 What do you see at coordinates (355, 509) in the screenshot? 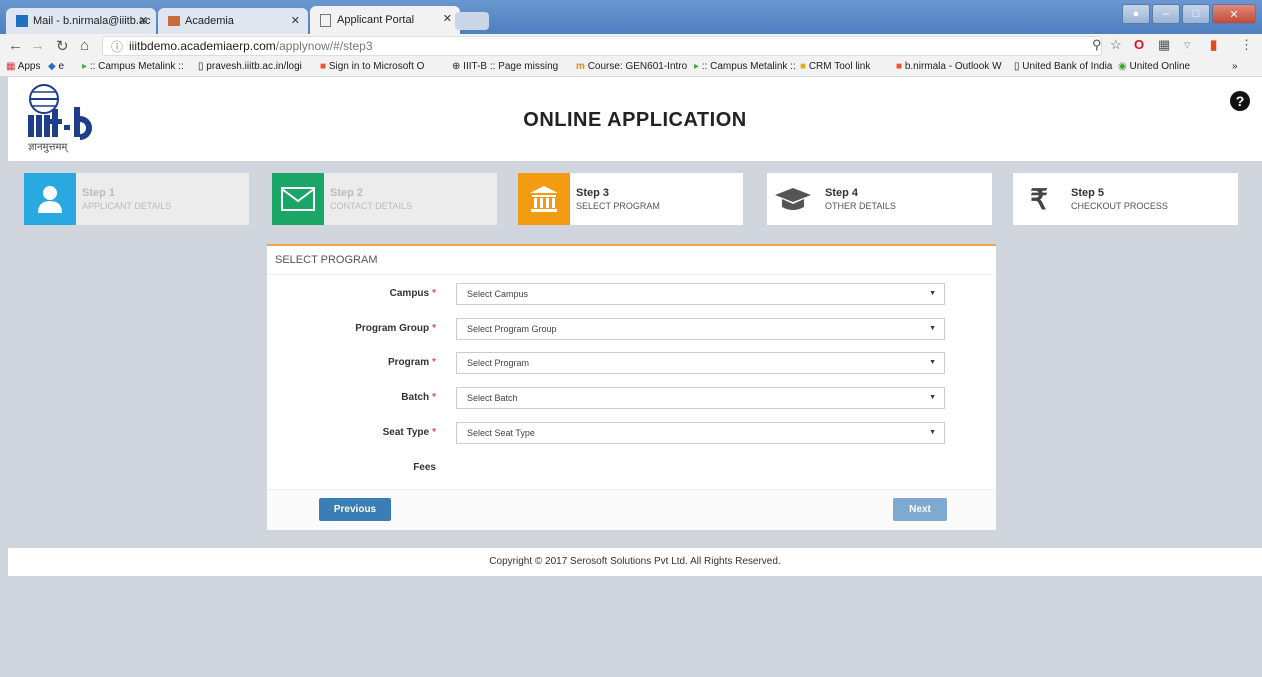
I see `previous-button: Previous` at bounding box center [355, 509].